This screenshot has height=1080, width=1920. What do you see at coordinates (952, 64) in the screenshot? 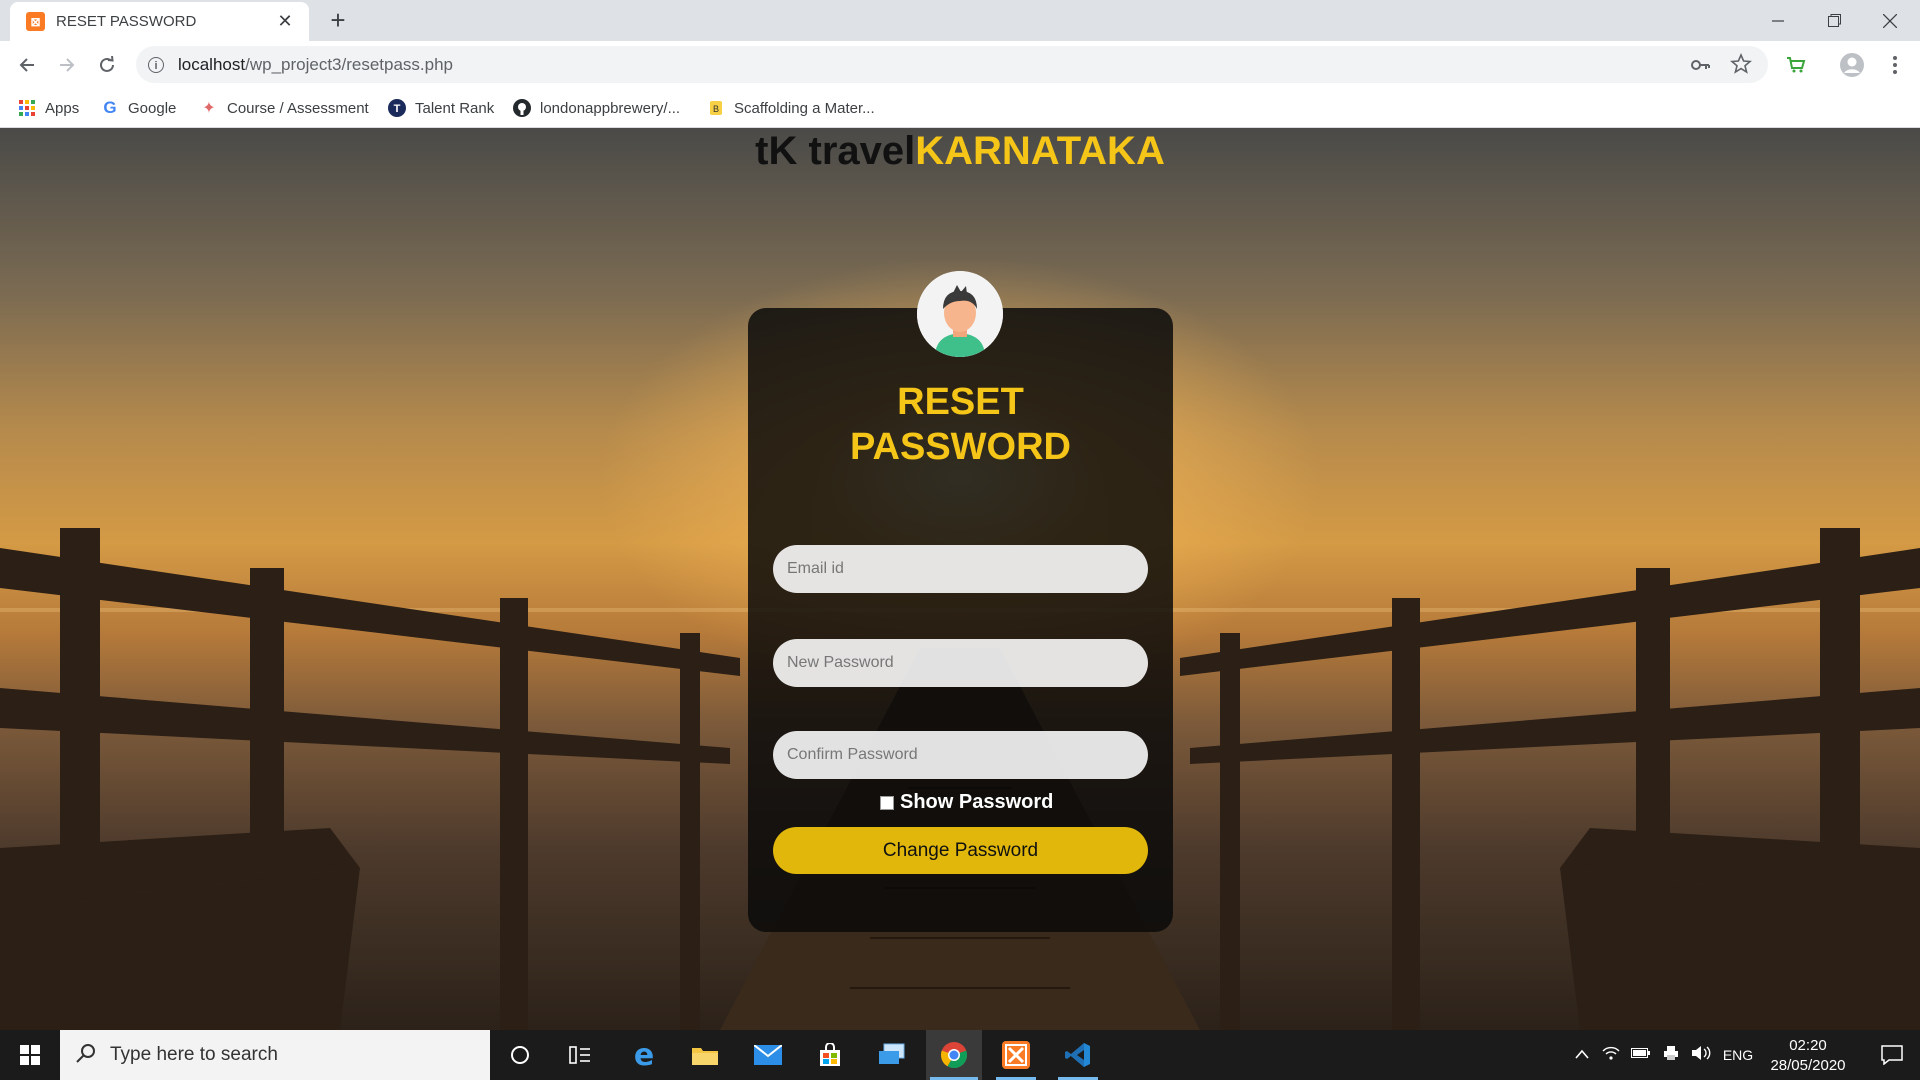
I see `address-bar: i localhost/wp_project3/resetpass.php` at bounding box center [952, 64].